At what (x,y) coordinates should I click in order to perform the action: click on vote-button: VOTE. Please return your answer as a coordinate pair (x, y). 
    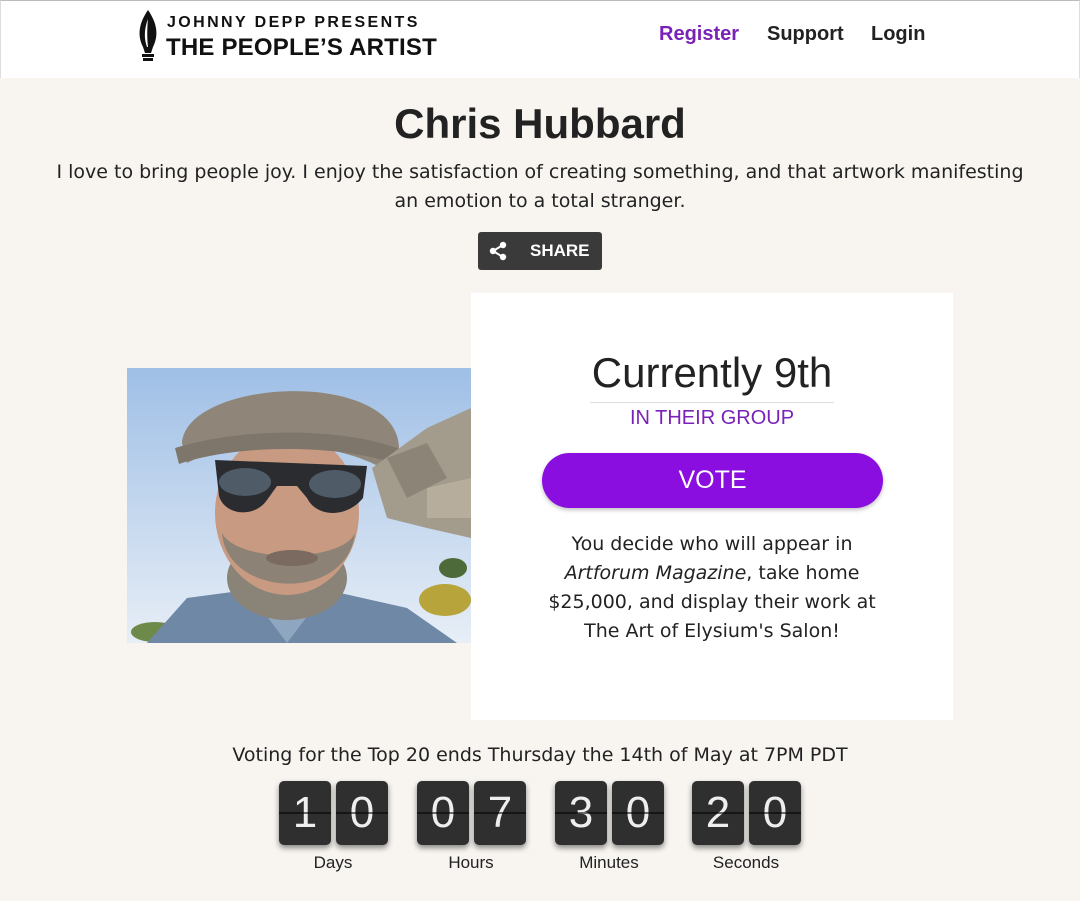
    Looking at the image, I should click on (712, 480).